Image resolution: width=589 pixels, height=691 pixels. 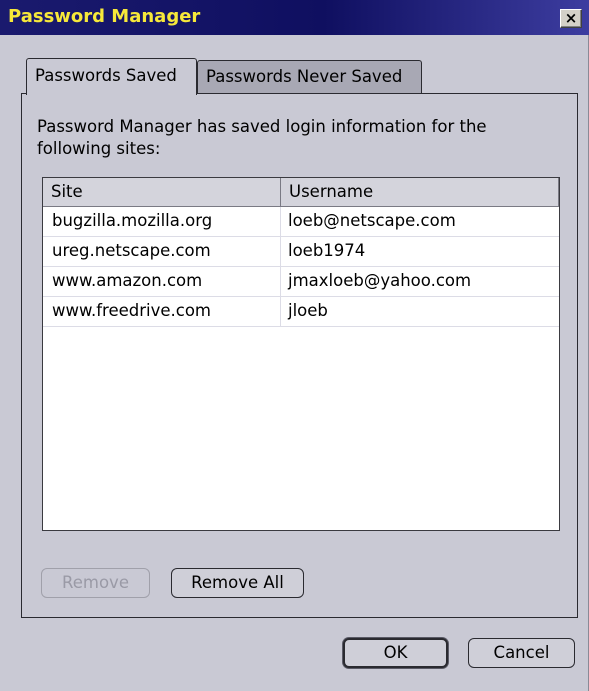 I want to click on table-row: ureg.netscape.com loeb1974, so click(x=301, y=252).